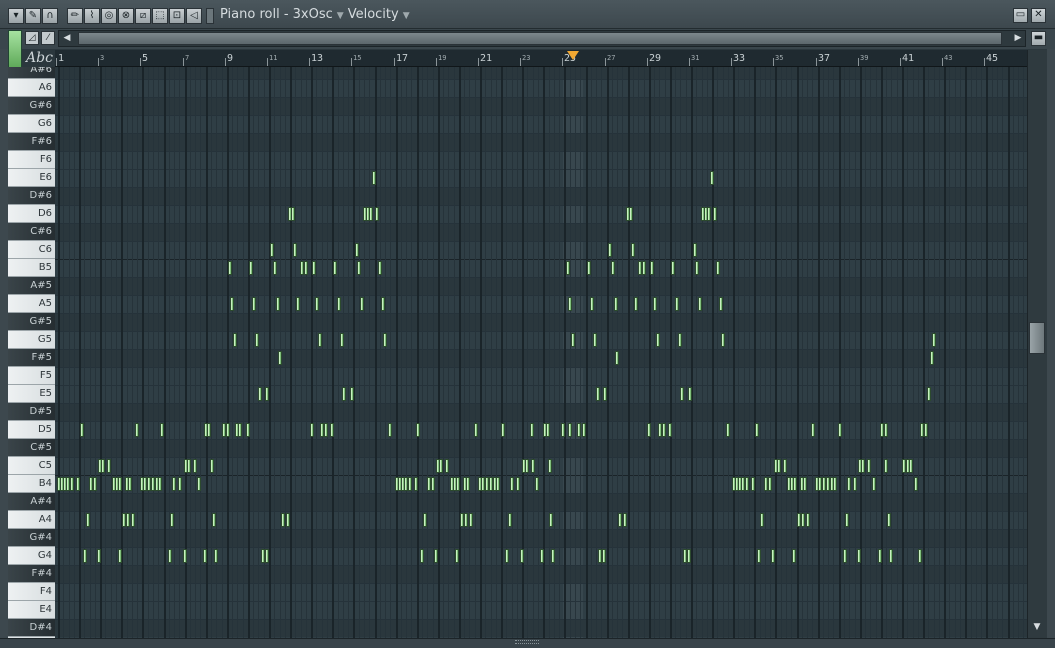  I want to click on piano-key: D6, so click(31, 214).